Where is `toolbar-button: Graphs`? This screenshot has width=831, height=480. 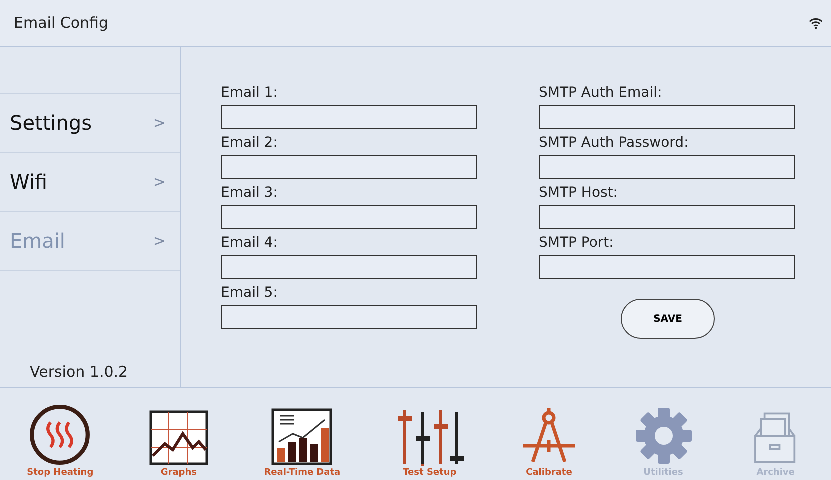 toolbar-button: Graphs is located at coordinates (179, 444).